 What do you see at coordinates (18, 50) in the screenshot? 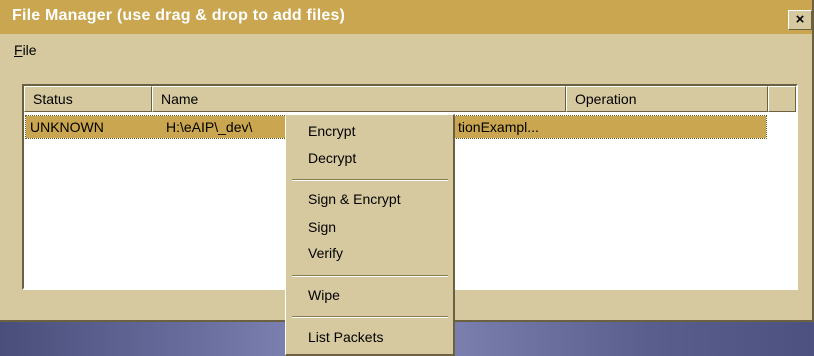
I see `menu-file-accelerator: F` at bounding box center [18, 50].